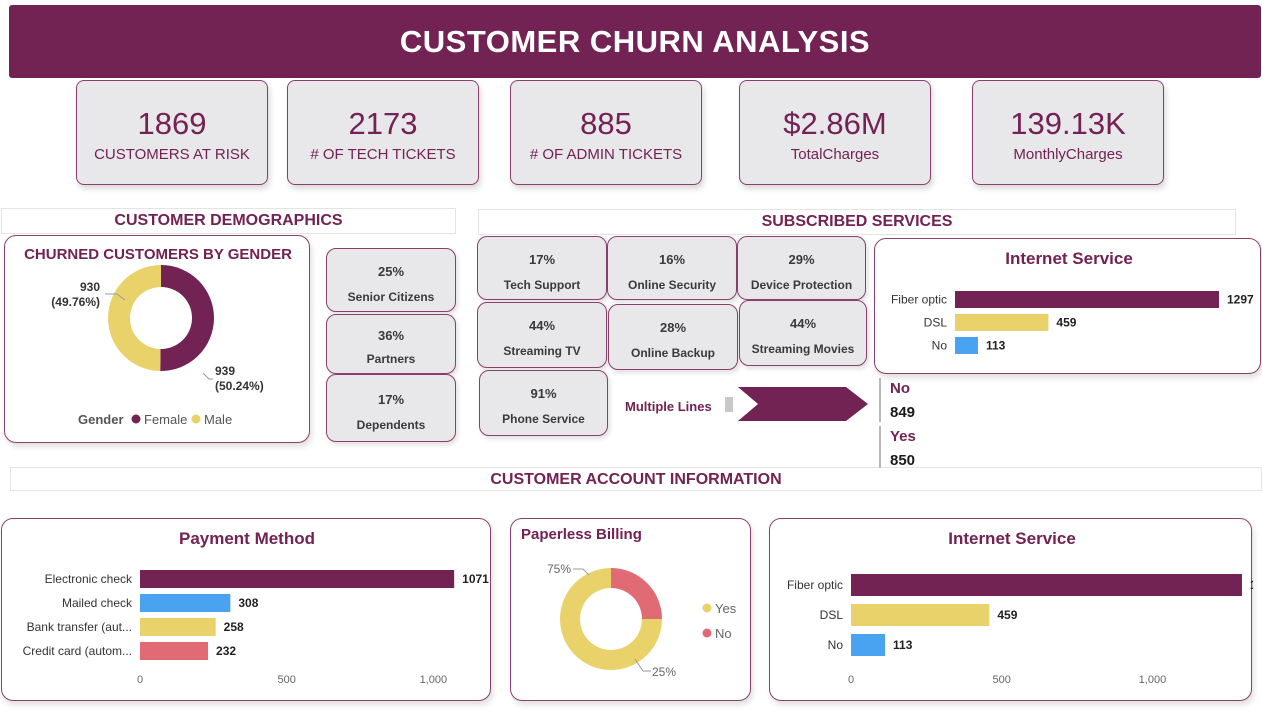  I want to click on data-label-credit-card-autom: 232, so click(226, 651).